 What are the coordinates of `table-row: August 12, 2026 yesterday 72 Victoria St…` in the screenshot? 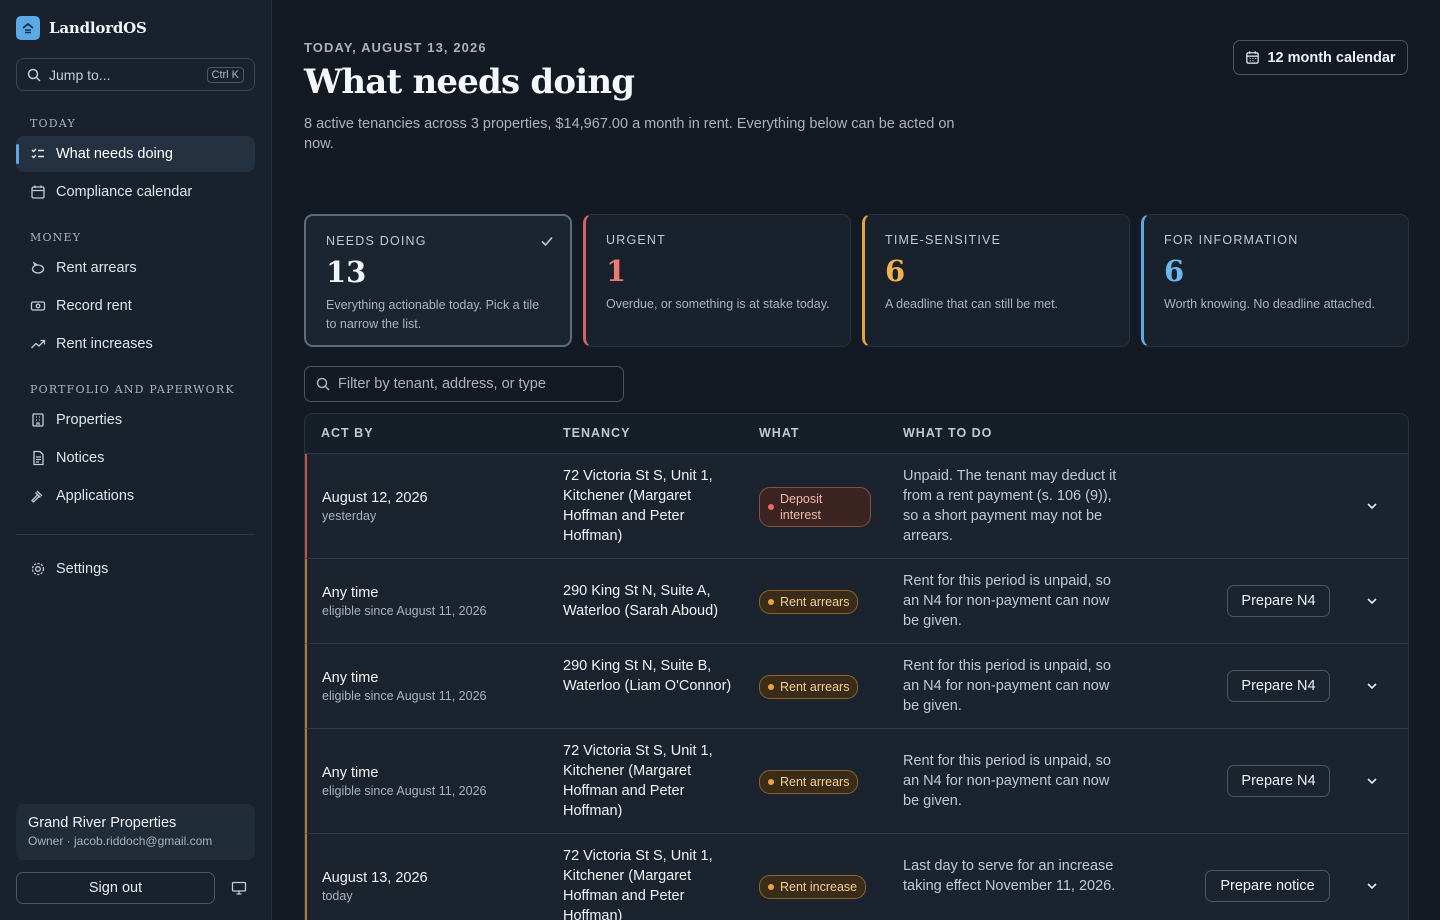 It's located at (856, 506).